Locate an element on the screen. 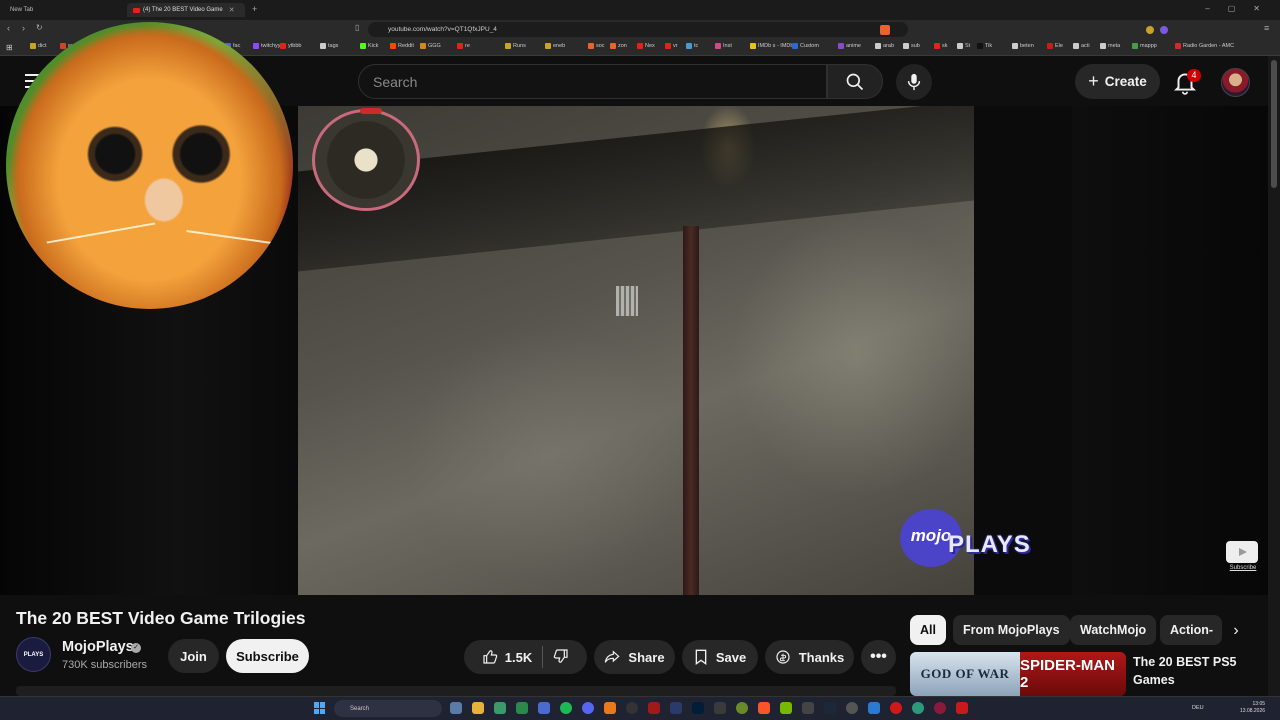 The height and width of the screenshot is (720, 1280). dislike-button is located at coordinates (561, 657).